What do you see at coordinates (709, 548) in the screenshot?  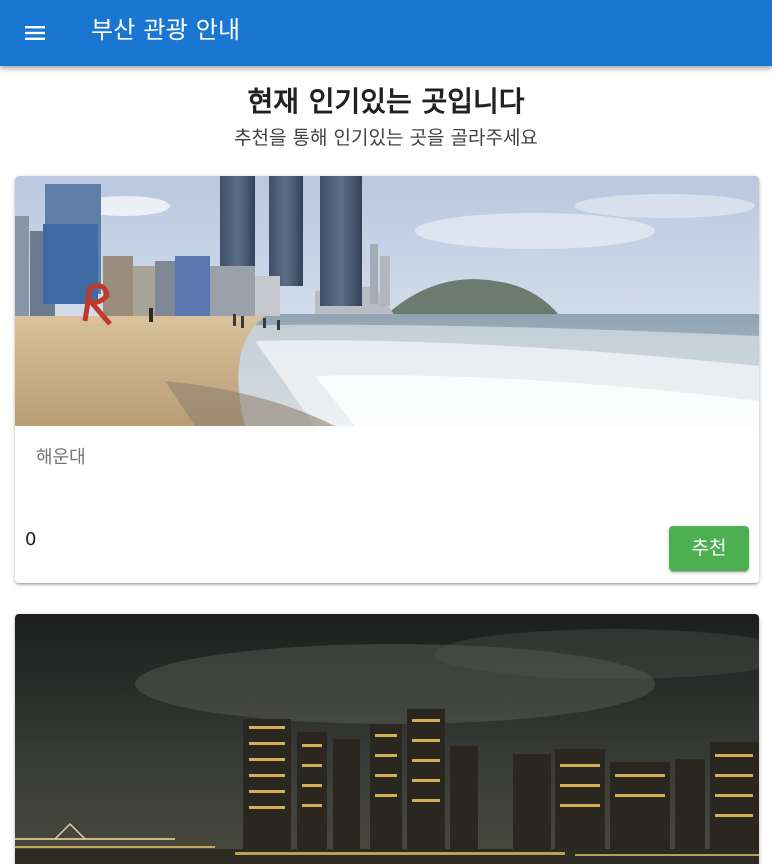 I see `recommend-button: 추천` at bounding box center [709, 548].